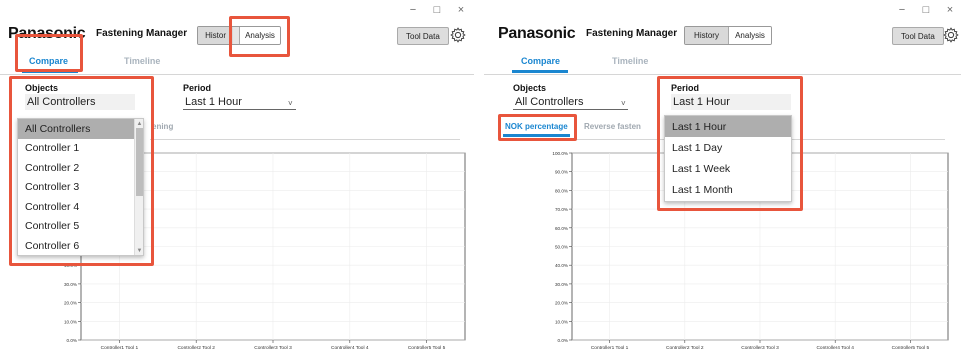 This screenshot has width=961, height=360. What do you see at coordinates (536, 126) in the screenshot?
I see `subtab-nok-percentage: NOK percentage` at bounding box center [536, 126].